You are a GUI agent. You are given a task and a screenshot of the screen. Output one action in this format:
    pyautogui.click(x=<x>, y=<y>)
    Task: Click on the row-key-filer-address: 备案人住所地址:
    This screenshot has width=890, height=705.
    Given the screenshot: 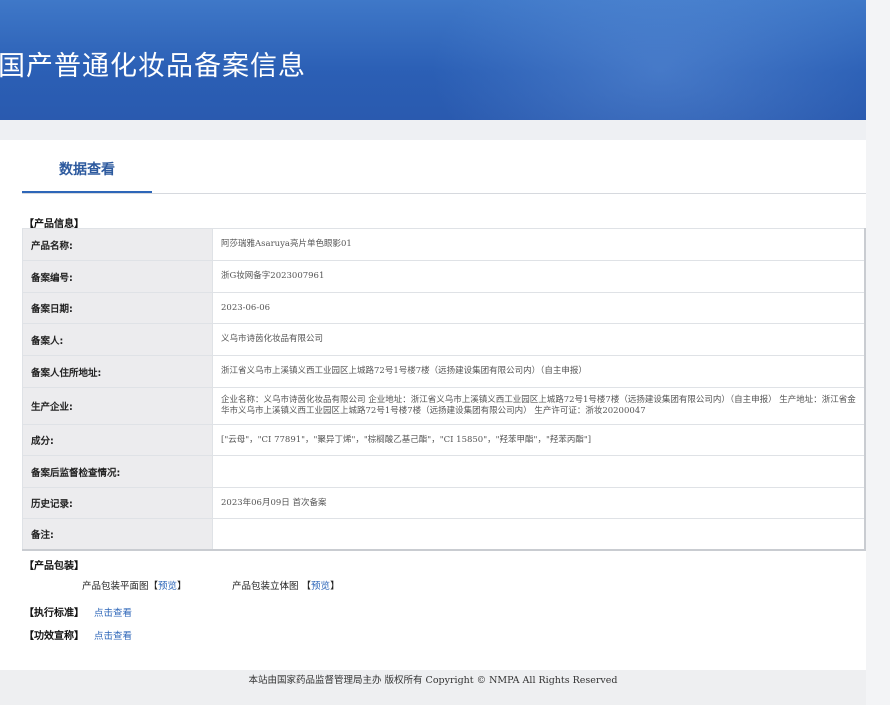 What is the action you would take?
    pyautogui.click(x=117, y=371)
    